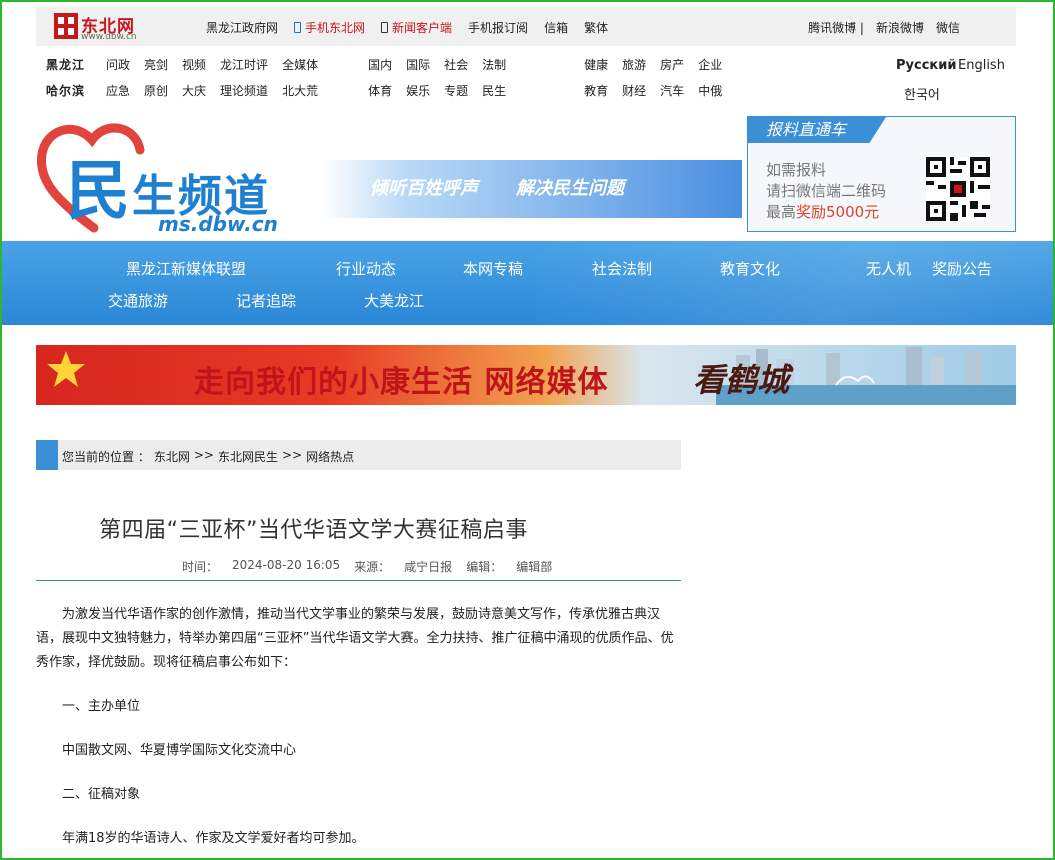 Image resolution: width=1055 pixels, height=860 pixels. Describe the element at coordinates (622, 268) in the screenshot. I see `menu-item: 社会法制` at that location.